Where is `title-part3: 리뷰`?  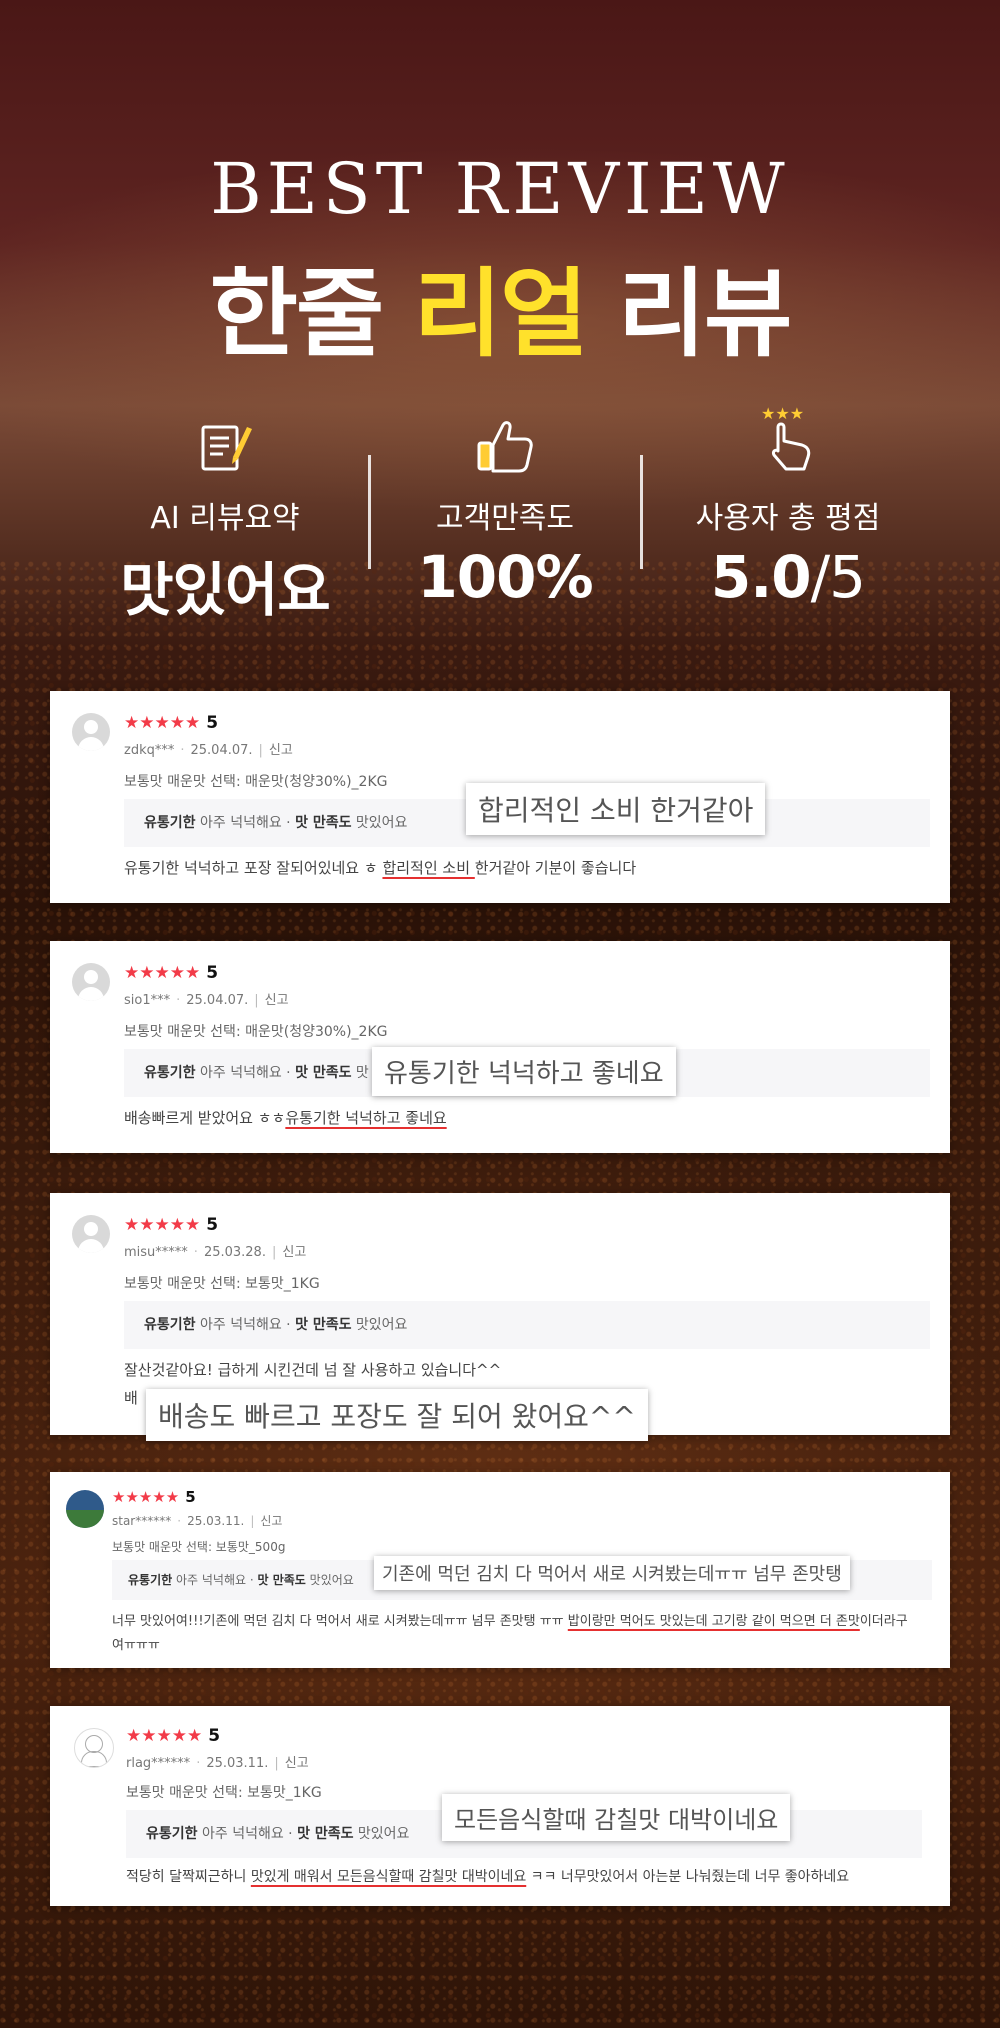 title-part3: 리뷰 is located at coordinates (689, 314).